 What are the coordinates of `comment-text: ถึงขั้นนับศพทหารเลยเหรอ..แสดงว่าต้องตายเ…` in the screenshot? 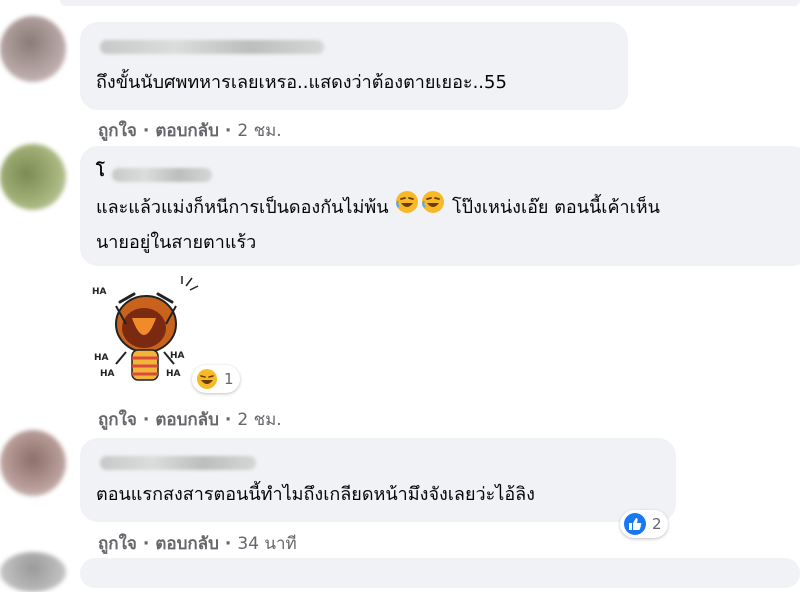 It's located at (301, 82).